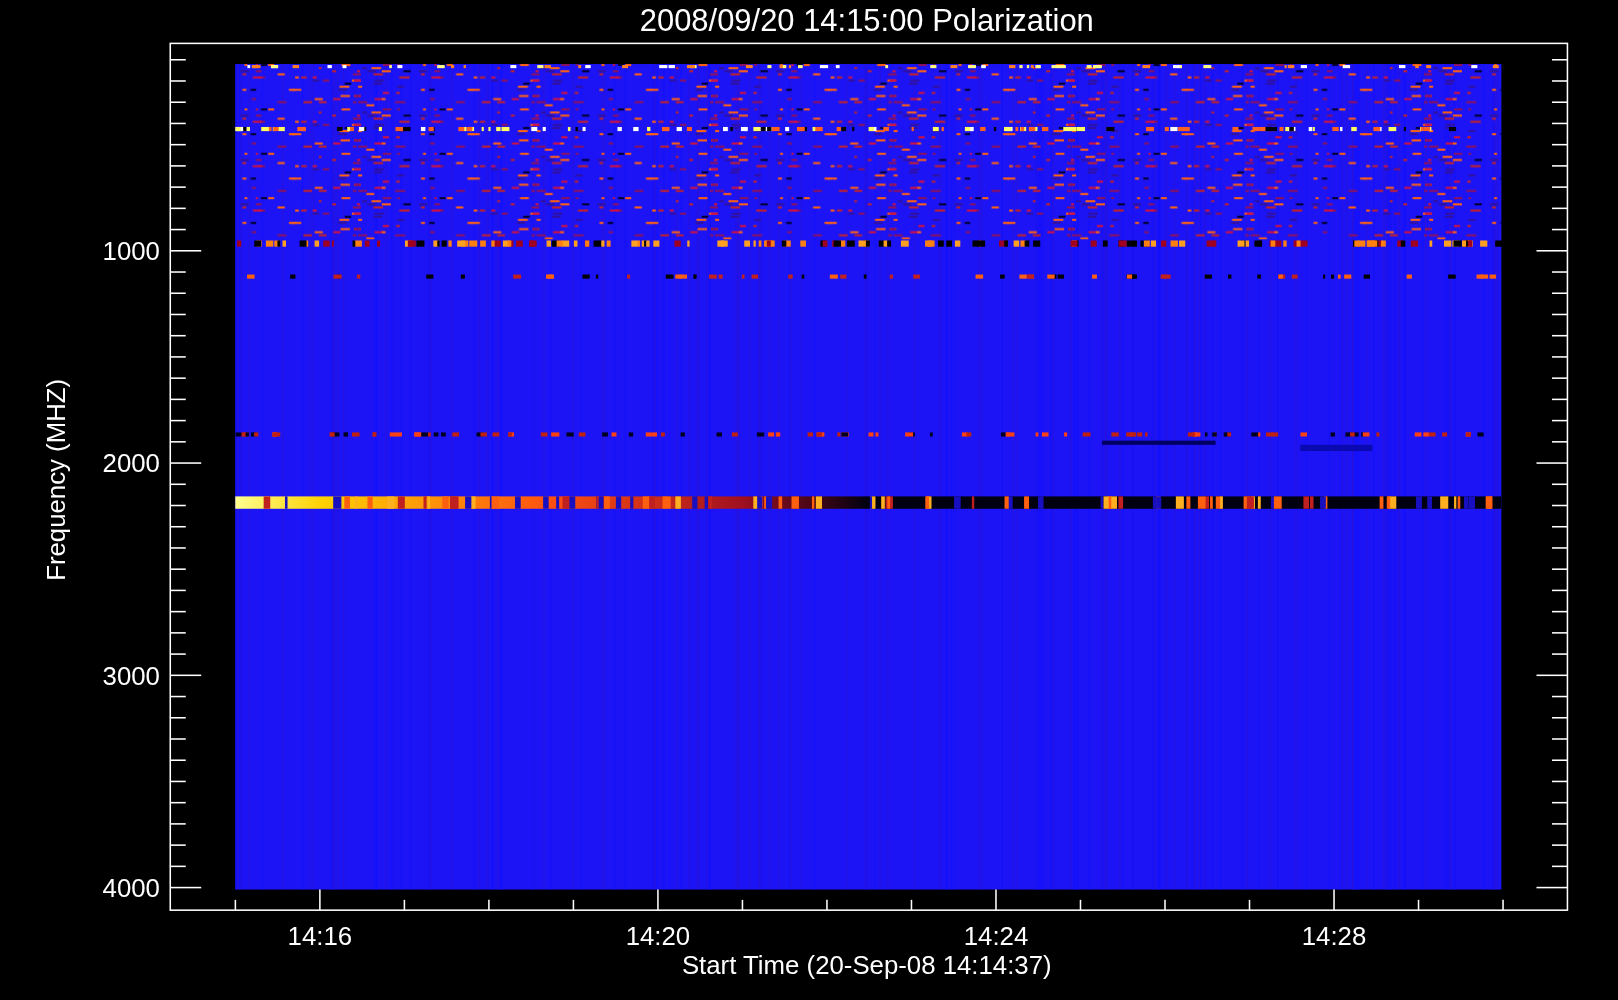 Image resolution: width=1618 pixels, height=1000 pixels. I want to click on y-tick-label: 2000, so click(131, 463).